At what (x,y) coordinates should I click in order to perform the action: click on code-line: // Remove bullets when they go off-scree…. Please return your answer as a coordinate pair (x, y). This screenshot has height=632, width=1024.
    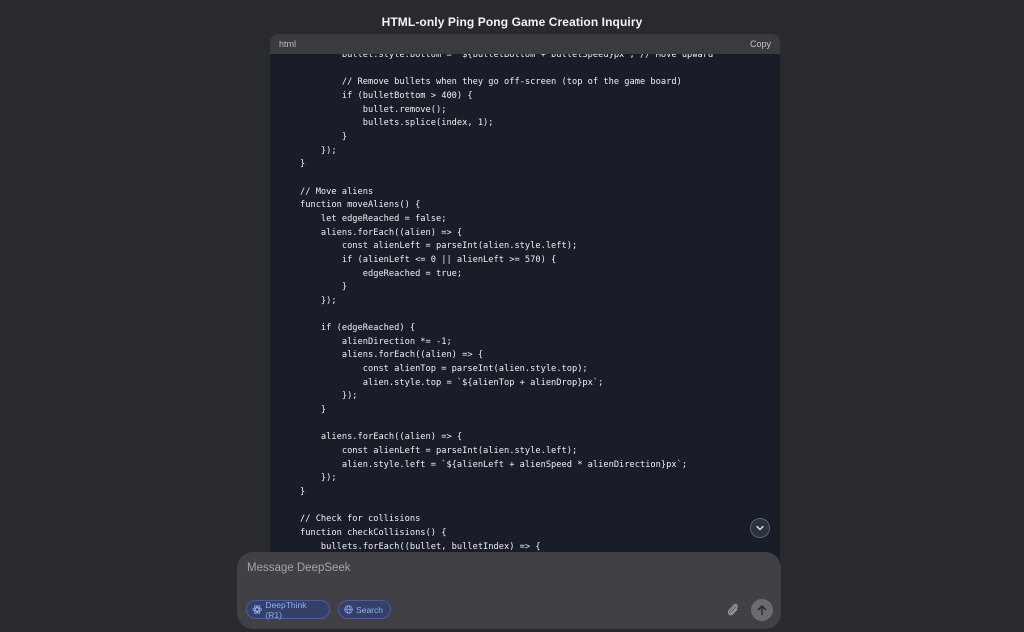
    Looking at the image, I should click on (491, 82).